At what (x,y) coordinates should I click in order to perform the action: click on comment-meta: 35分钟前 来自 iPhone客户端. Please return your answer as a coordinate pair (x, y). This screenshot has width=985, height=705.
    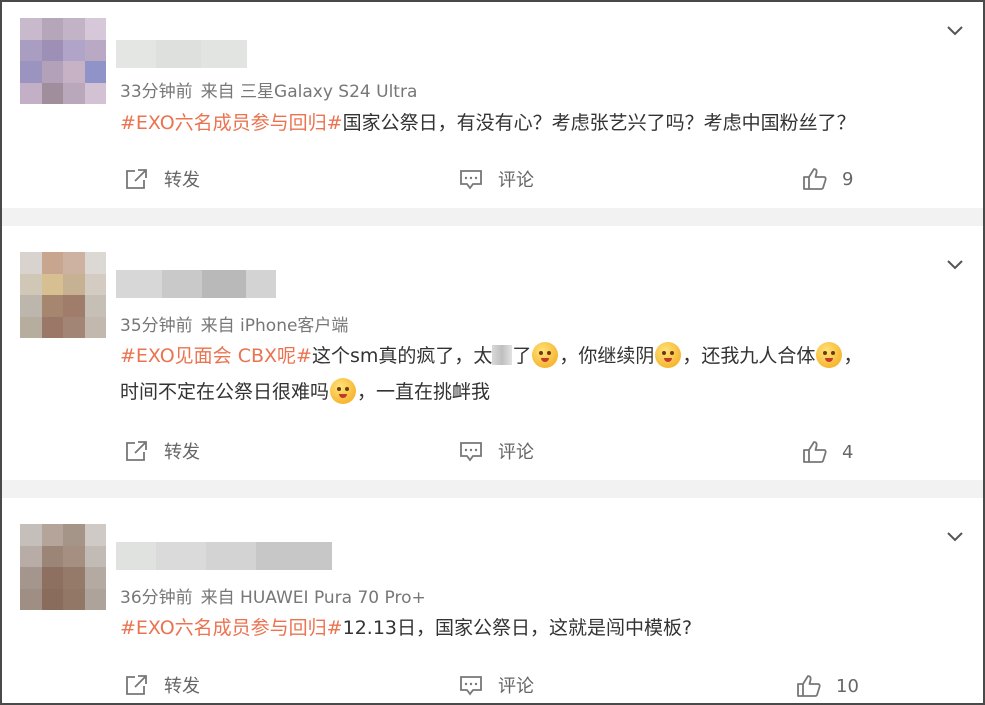
    Looking at the image, I should click on (234, 323).